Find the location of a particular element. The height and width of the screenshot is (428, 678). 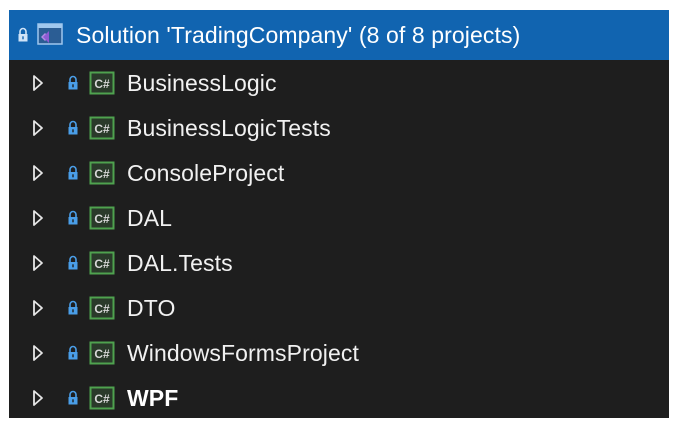

project-label: ConsoleProject is located at coordinates (206, 172).